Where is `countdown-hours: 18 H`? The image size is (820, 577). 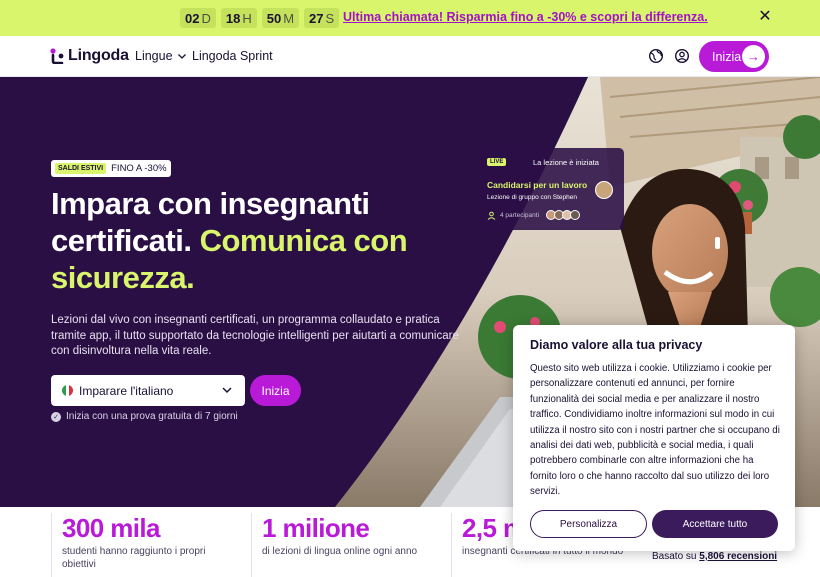 countdown-hours: 18 H is located at coordinates (238, 18).